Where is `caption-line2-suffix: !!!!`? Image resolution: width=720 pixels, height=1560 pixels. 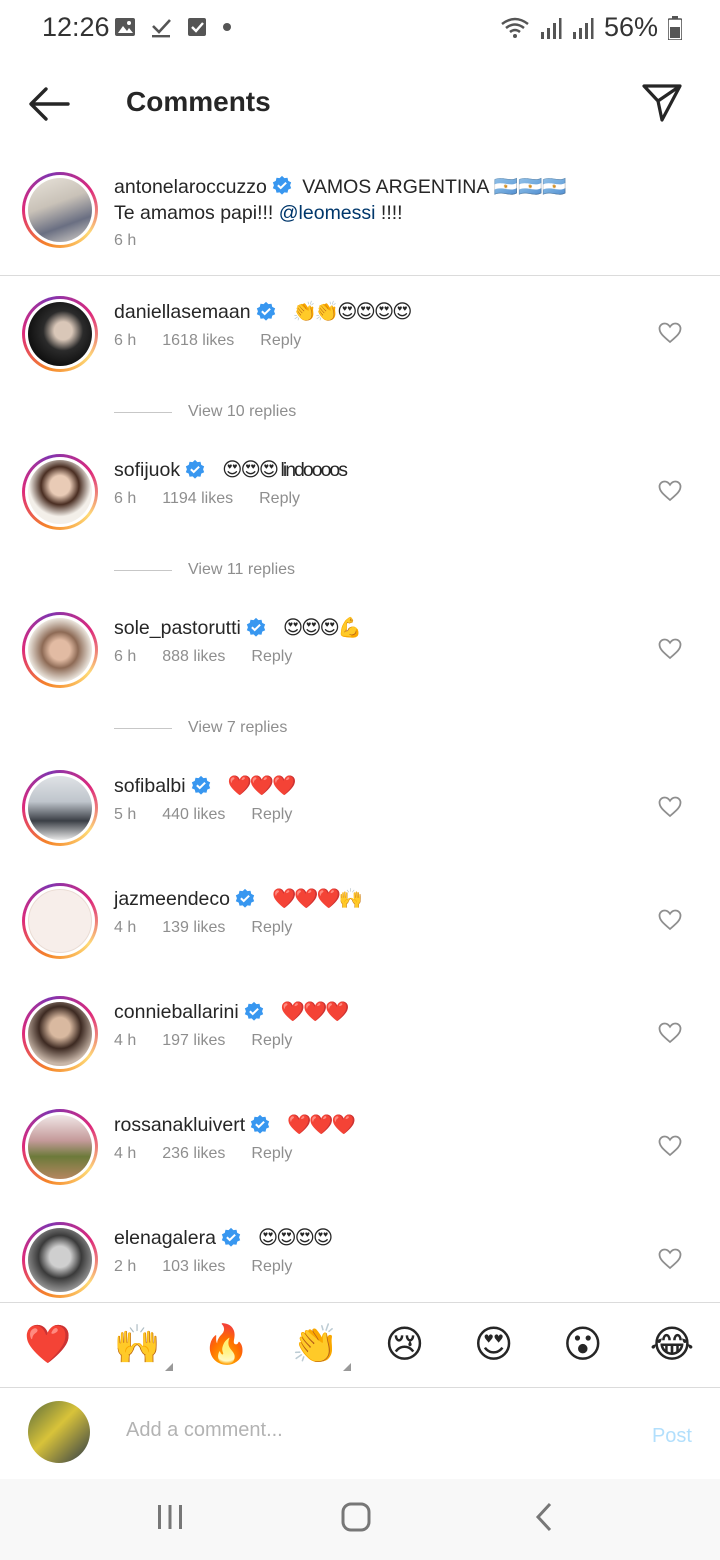
caption-line2-suffix: !!!! is located at coordinates (391, 213).